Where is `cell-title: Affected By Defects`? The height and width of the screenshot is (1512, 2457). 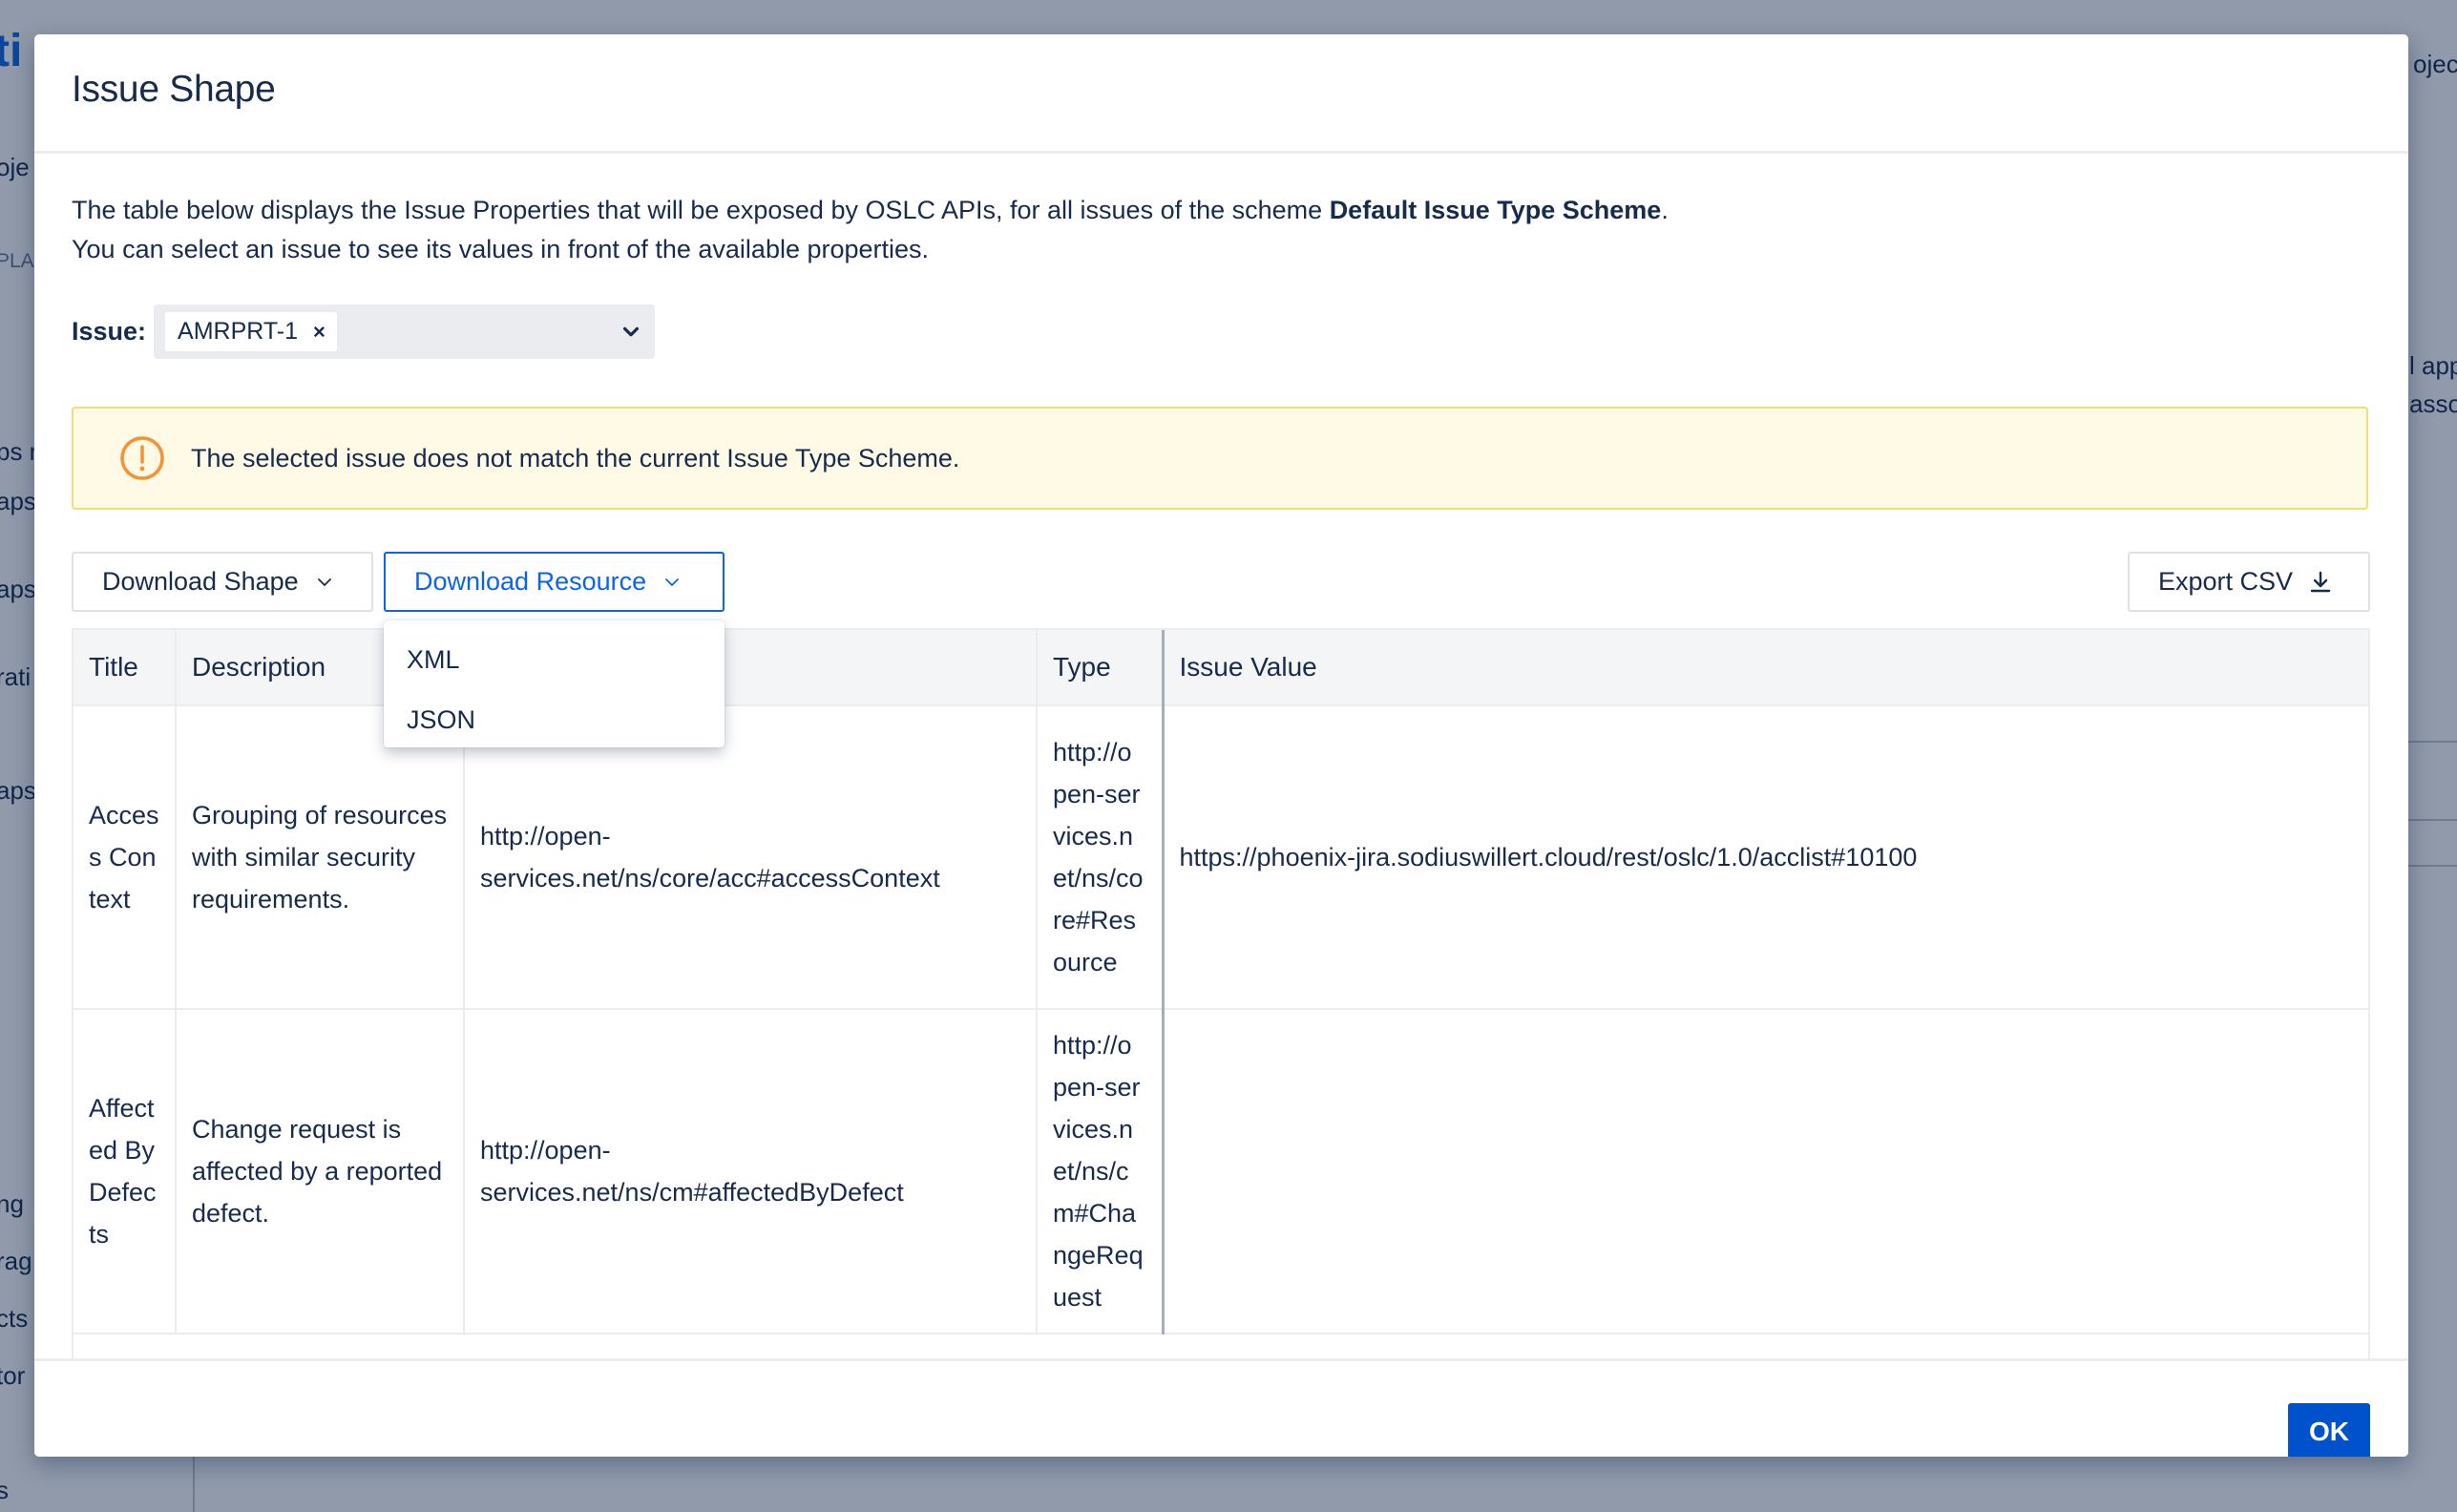 cell-title: Affected By Defects is located at coordinates (126, 1172).